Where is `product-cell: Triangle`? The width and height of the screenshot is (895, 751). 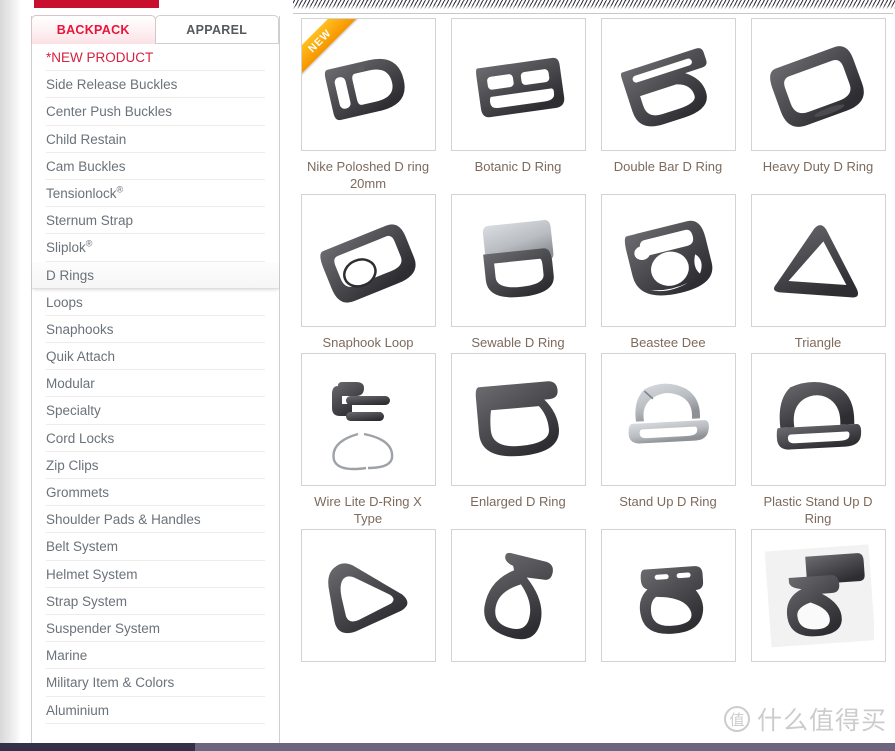 product-cell: Triangle is located at coordinates (818, 271).